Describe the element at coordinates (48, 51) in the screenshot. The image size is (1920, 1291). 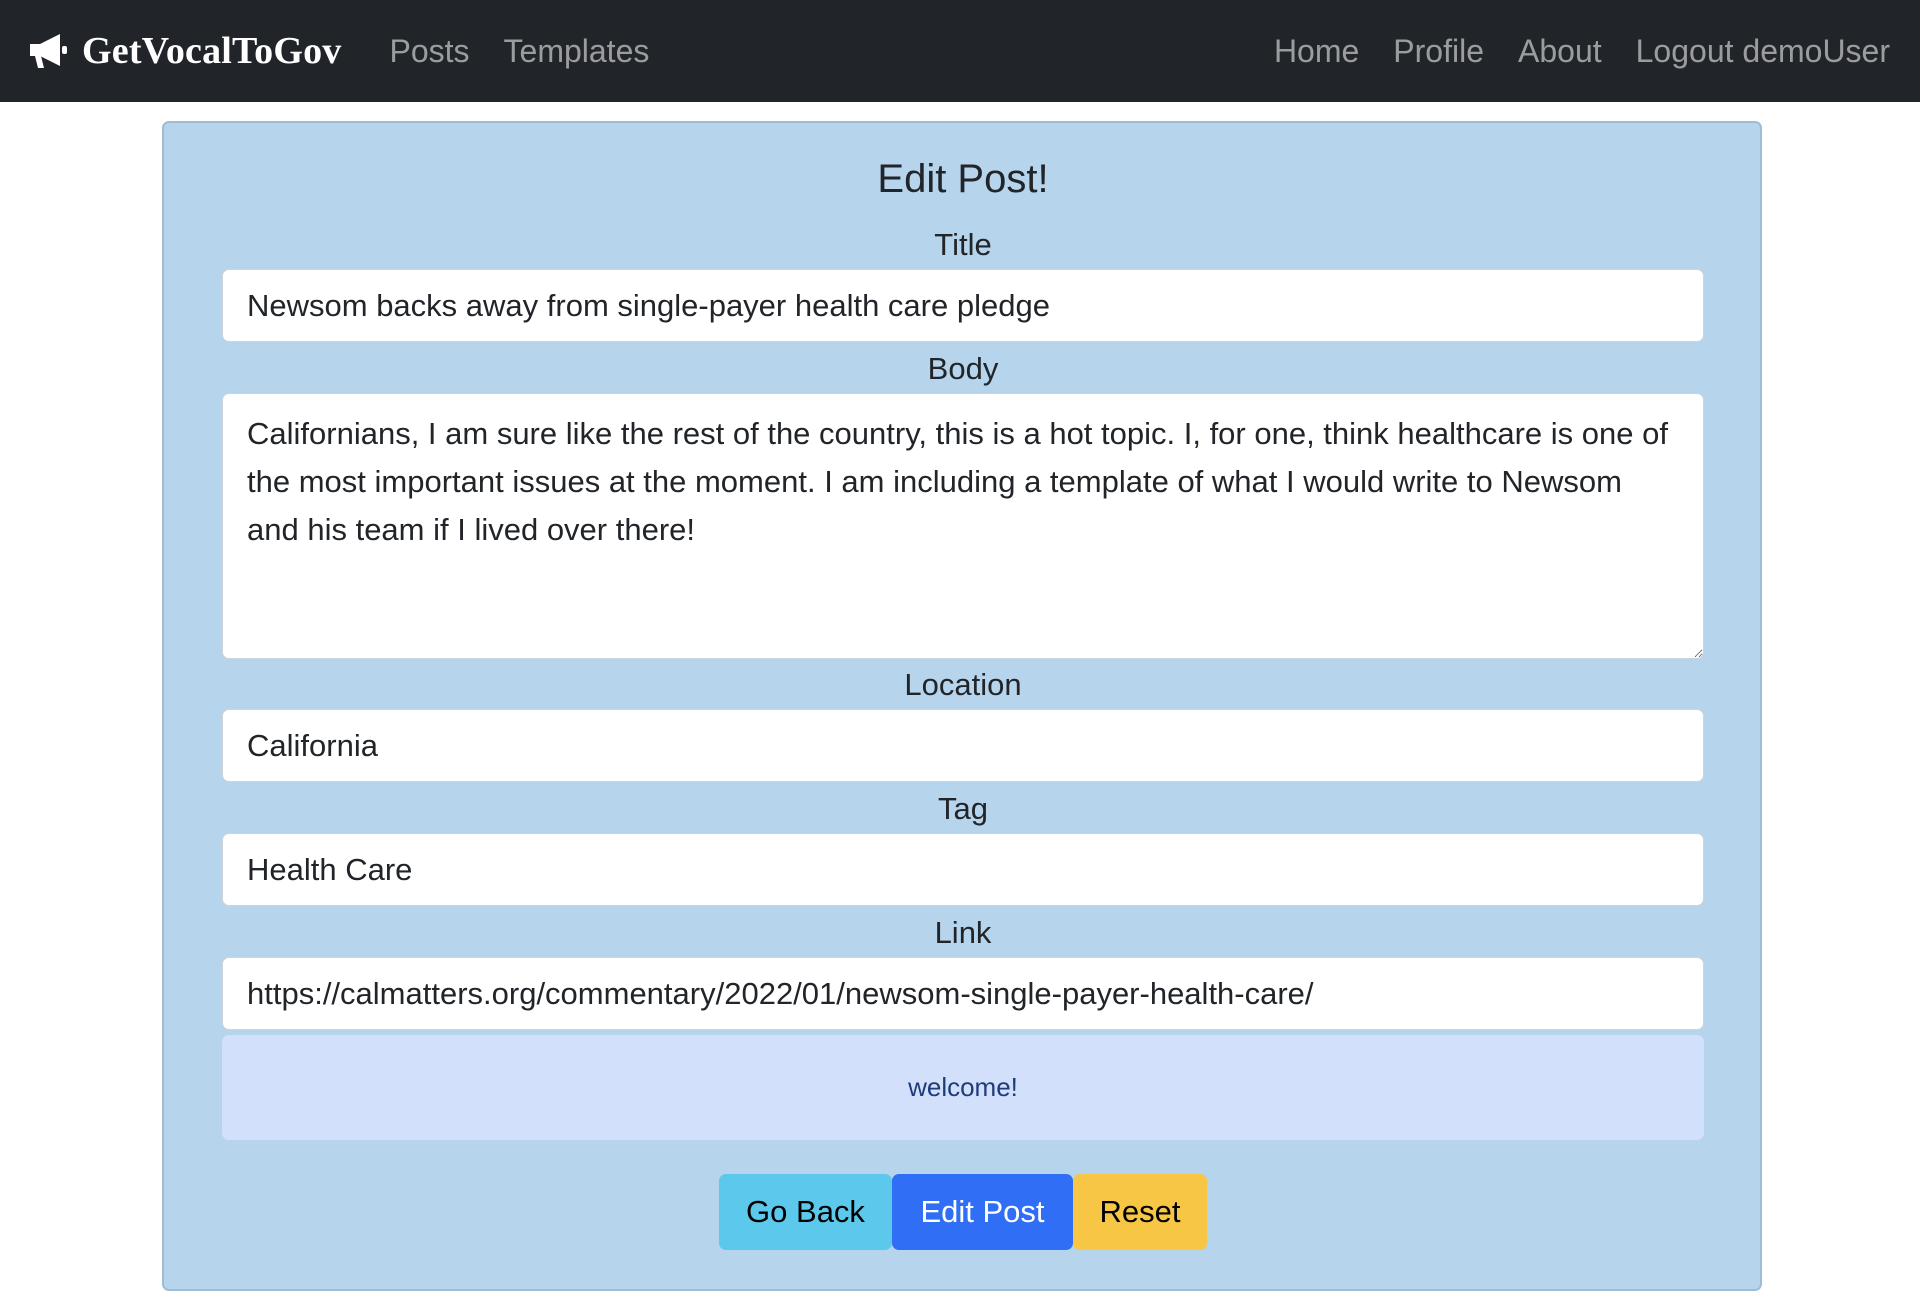
I see `megaphone-icon` at that location.